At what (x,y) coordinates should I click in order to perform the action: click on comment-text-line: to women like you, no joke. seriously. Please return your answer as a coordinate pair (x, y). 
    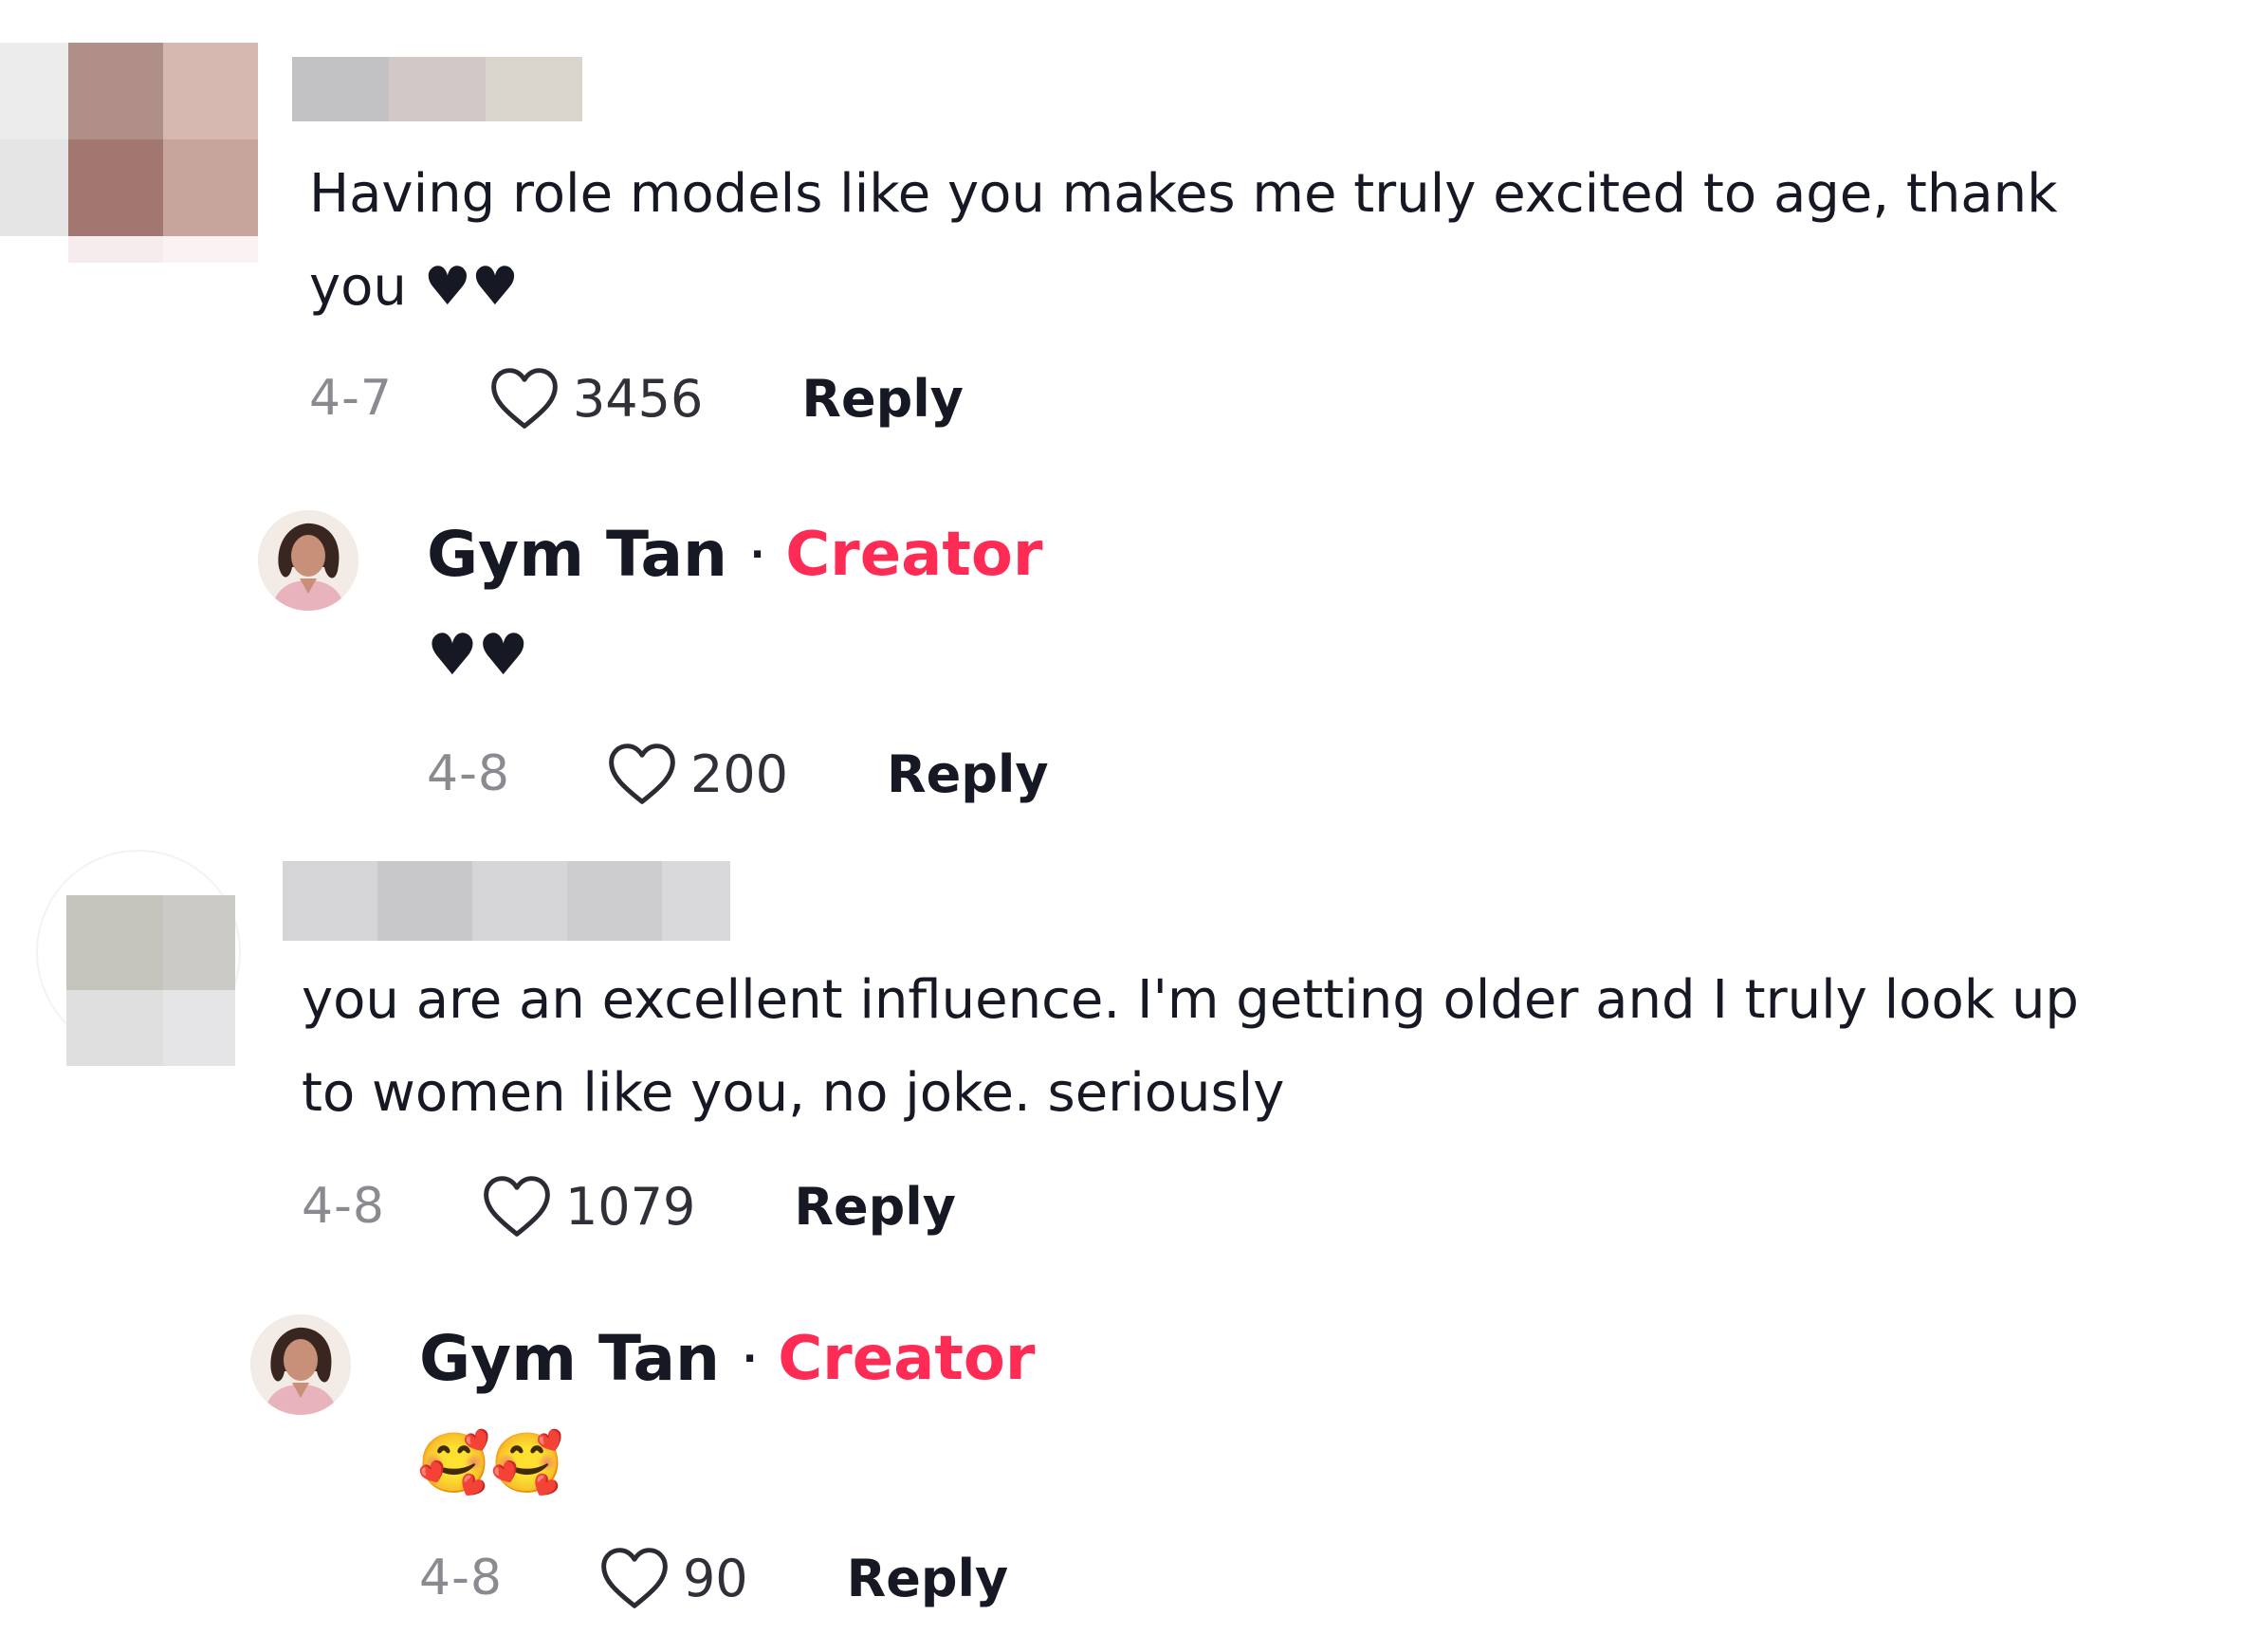
    Looking at the image, I should click on (793, 1093).